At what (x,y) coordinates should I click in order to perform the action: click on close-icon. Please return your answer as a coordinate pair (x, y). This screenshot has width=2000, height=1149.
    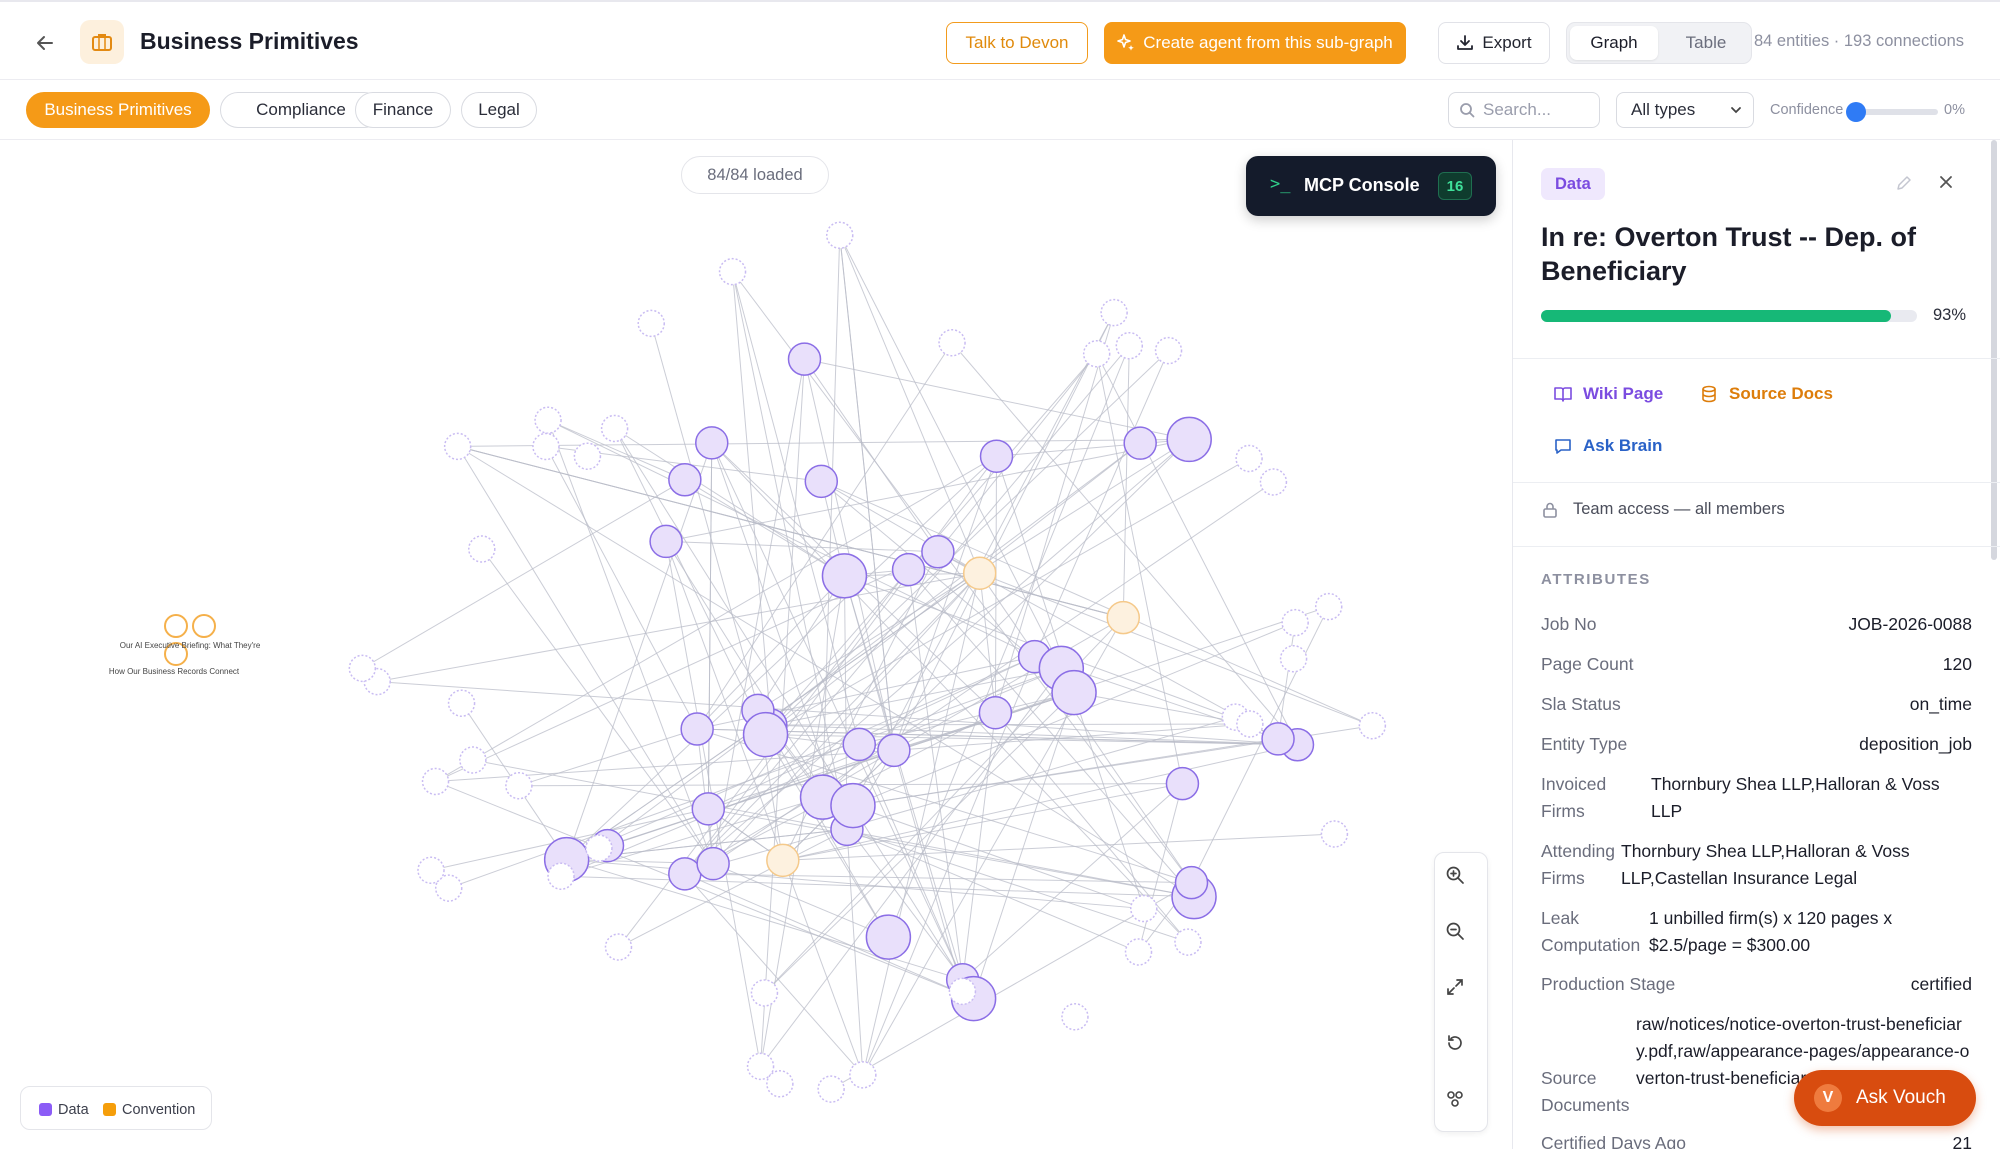
    Looking at the image, I should click on (1946, 184).